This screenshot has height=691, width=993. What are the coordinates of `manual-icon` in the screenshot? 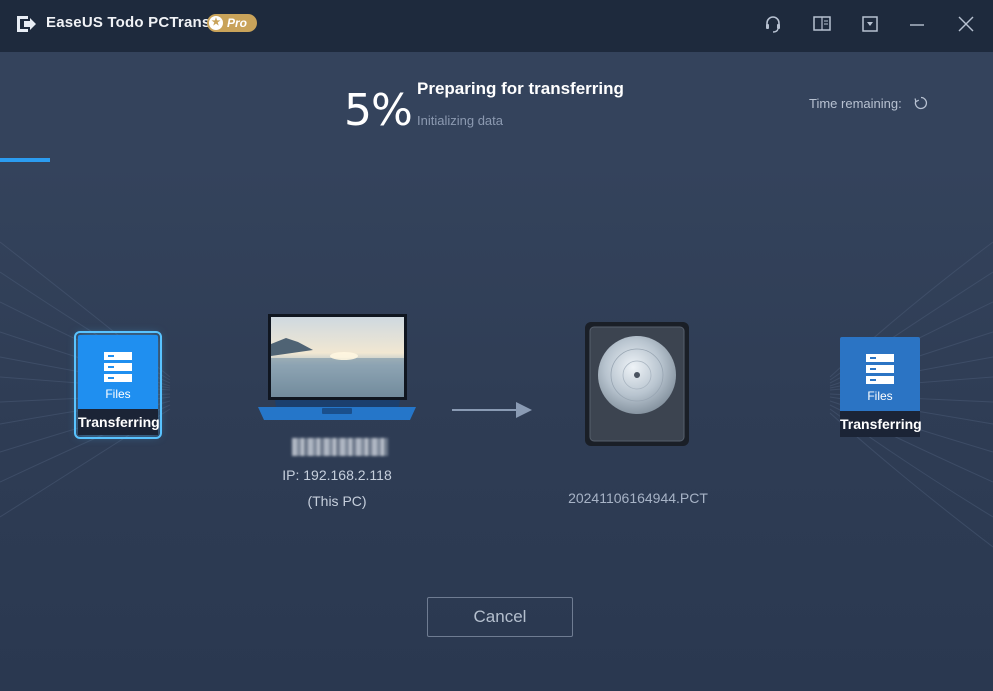 It's located at (822, 24).